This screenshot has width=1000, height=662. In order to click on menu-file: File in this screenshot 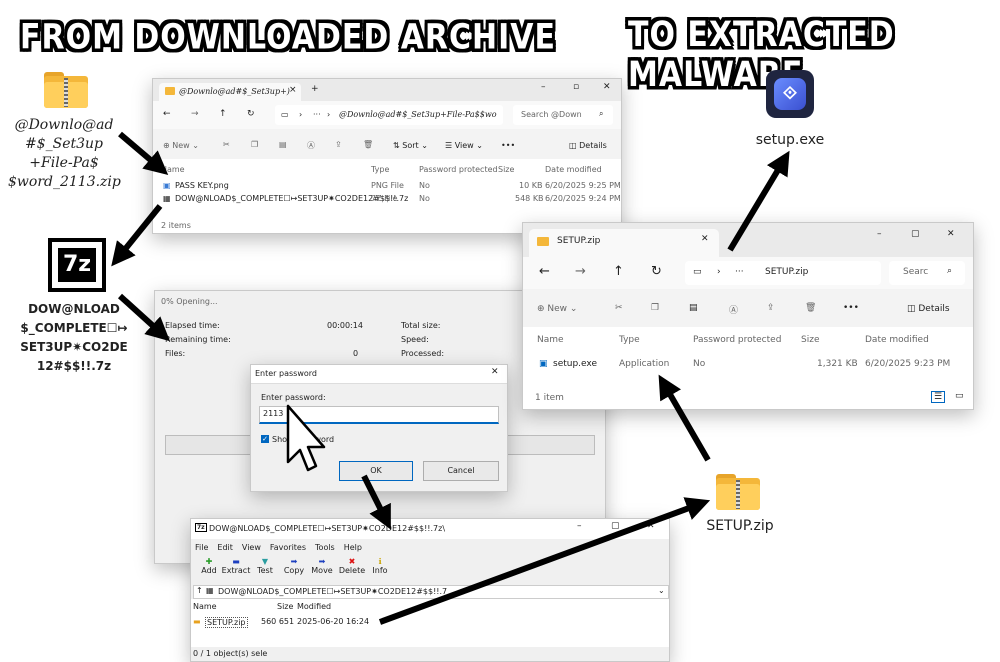, I will do `click(201, 547)`.